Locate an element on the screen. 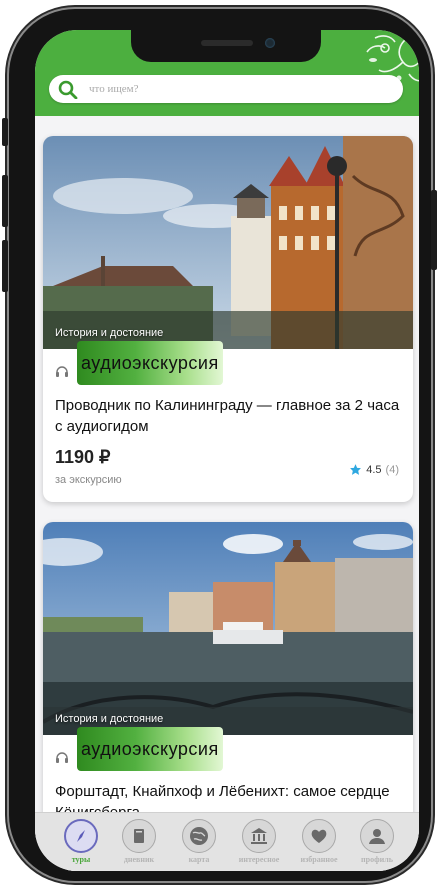 The width and height of the screenshot is (439, 888). camera is located at coordinates (270, 43).